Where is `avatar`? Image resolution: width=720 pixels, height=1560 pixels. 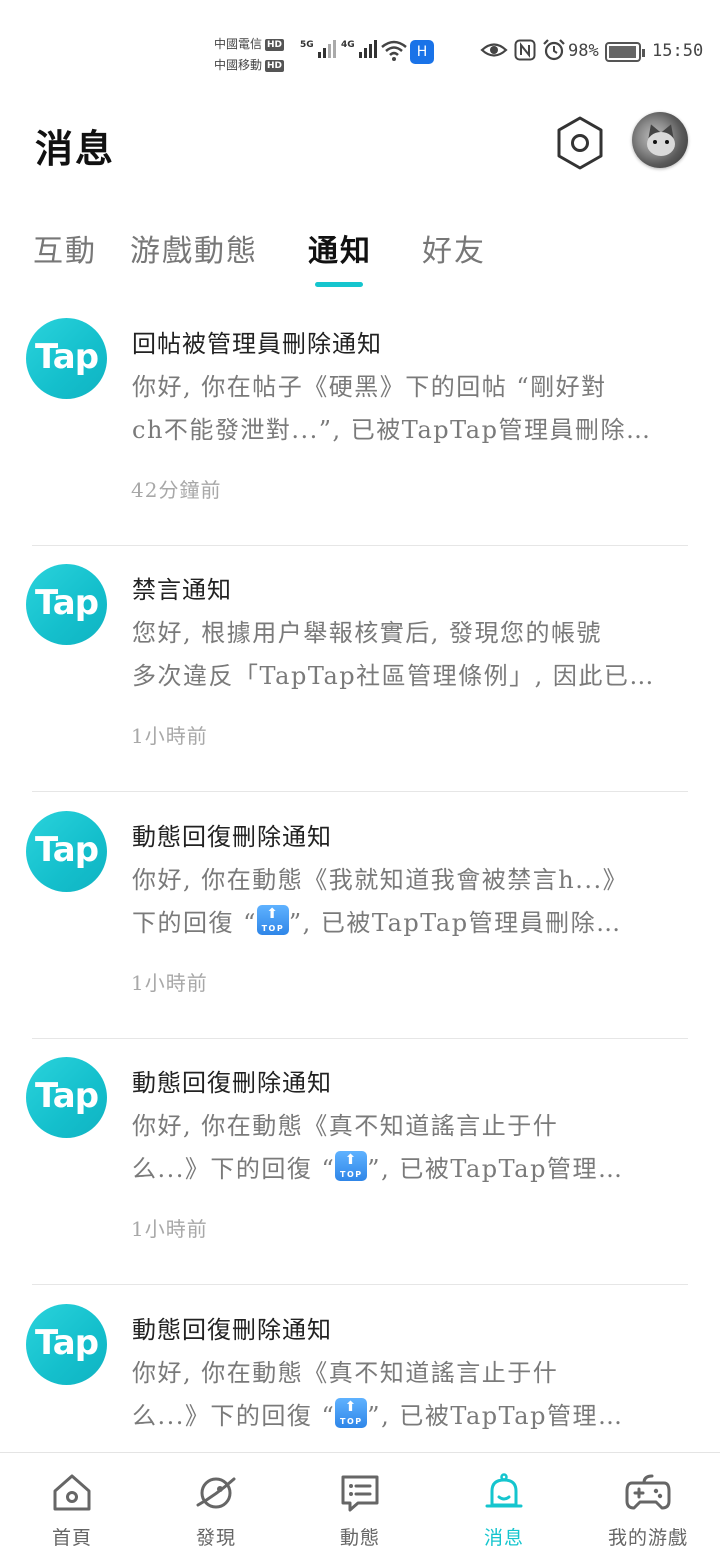
avatar is located at coordinates (660, 140).